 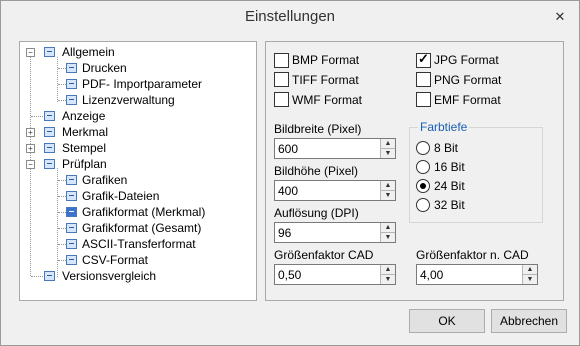 I want to click on expander-stempel: +, so click(x=30, y=148).